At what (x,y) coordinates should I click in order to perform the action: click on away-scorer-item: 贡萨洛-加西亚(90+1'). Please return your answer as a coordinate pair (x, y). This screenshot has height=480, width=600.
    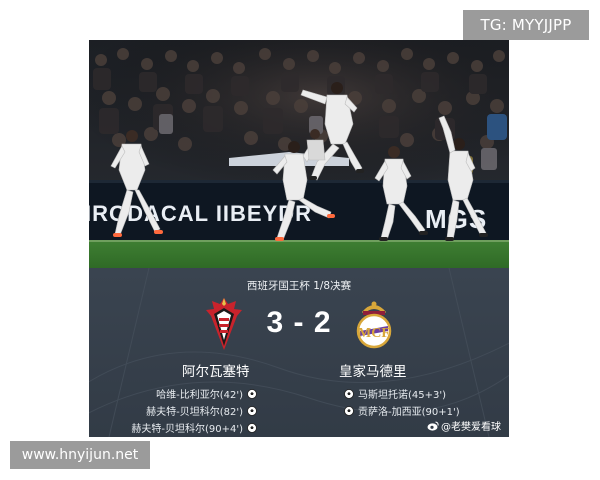
    Looking at the image, I should click on (400, 410).